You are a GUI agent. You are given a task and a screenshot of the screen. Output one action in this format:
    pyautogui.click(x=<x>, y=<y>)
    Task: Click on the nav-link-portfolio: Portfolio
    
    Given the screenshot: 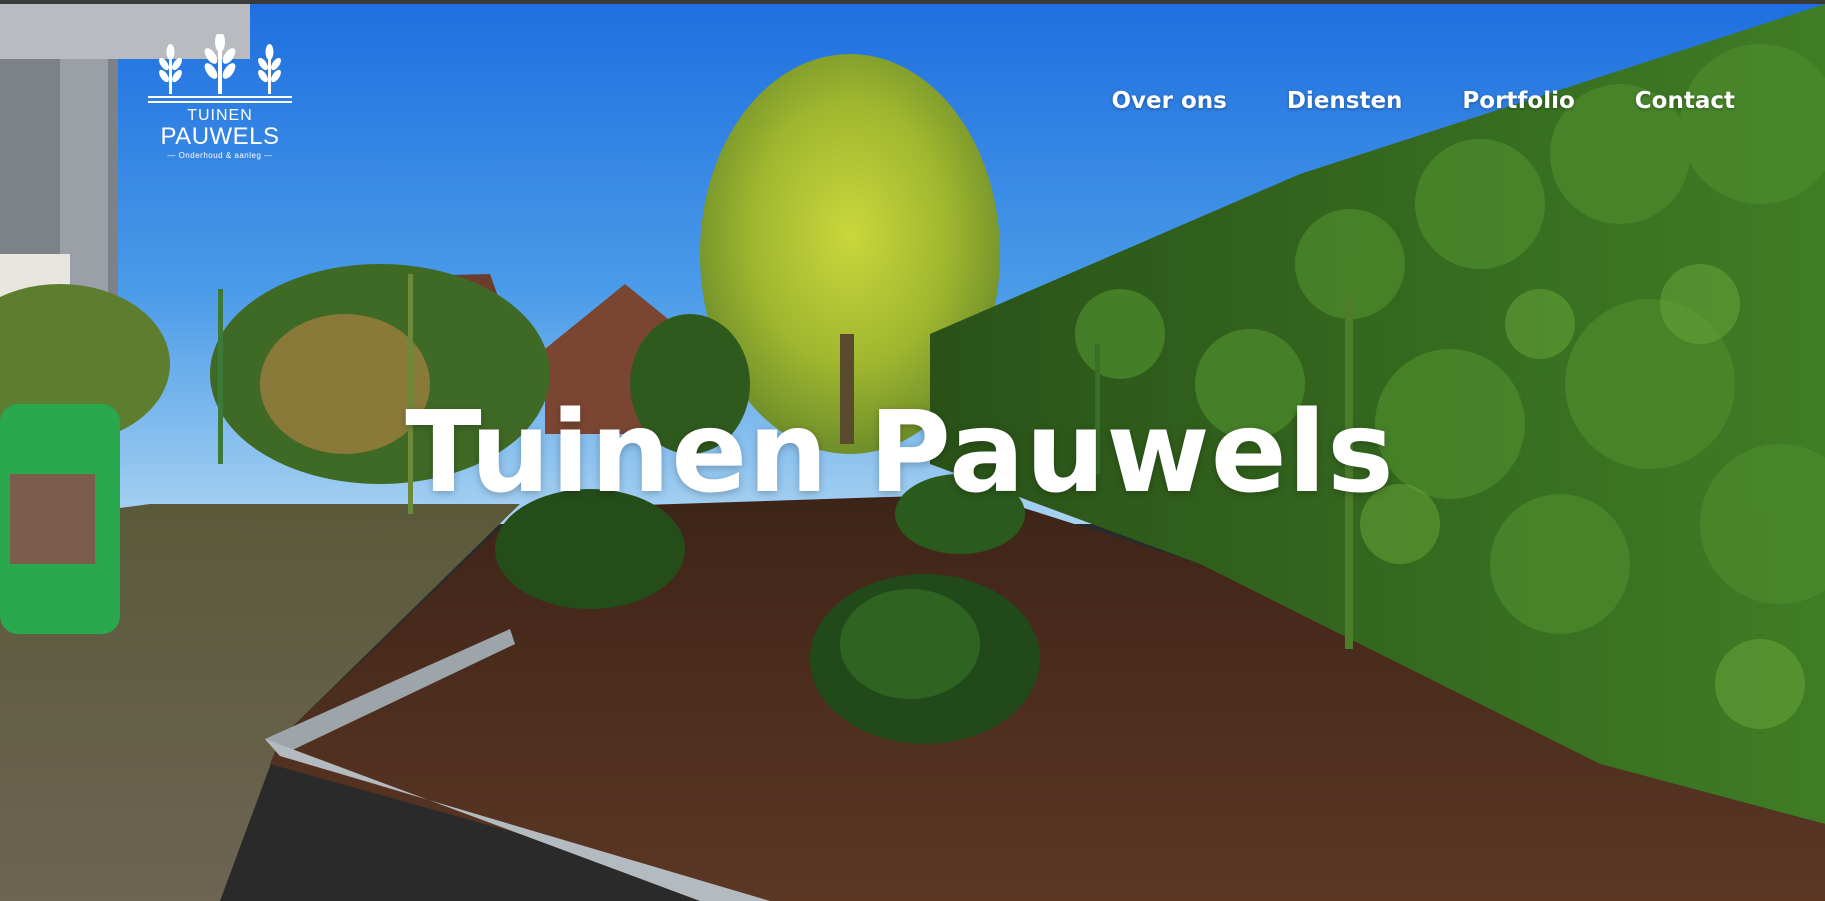 What is the action you would take?
    pyautogui.click(x=1518, y=101)
    